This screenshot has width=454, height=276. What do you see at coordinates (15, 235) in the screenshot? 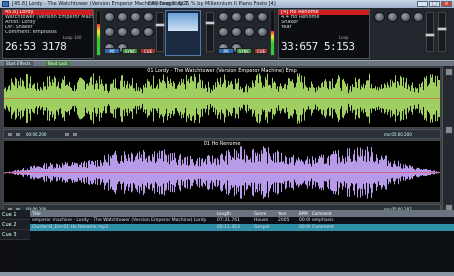
I see `cue-item: Cue 3` at bounding box center [15, 235].